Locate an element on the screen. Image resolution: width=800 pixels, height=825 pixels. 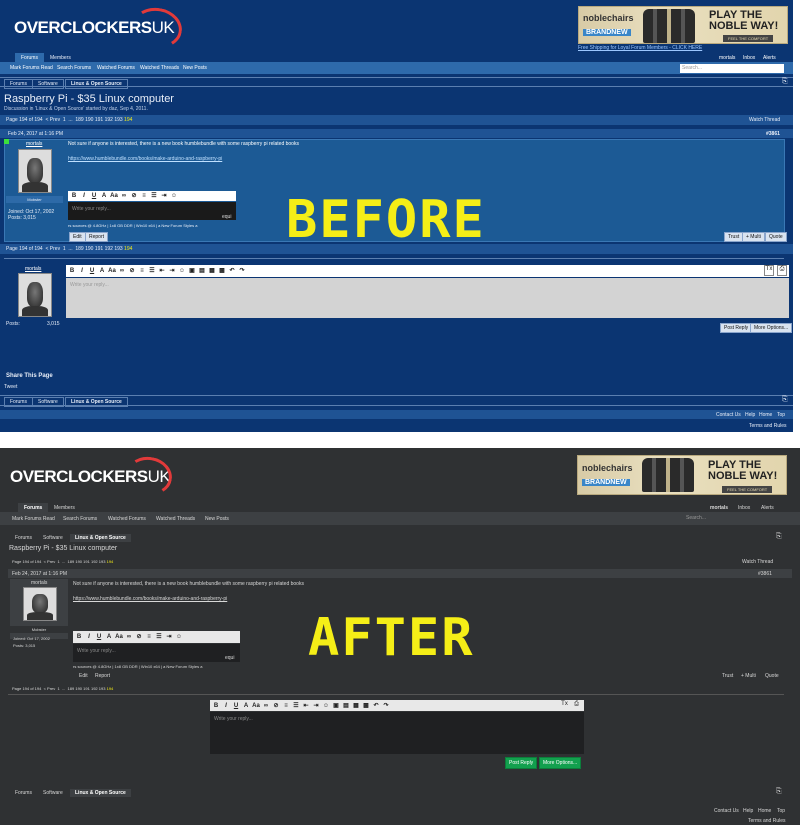
toggle-bbcode-icon: ⎙ is located at coordinates (782, 270).